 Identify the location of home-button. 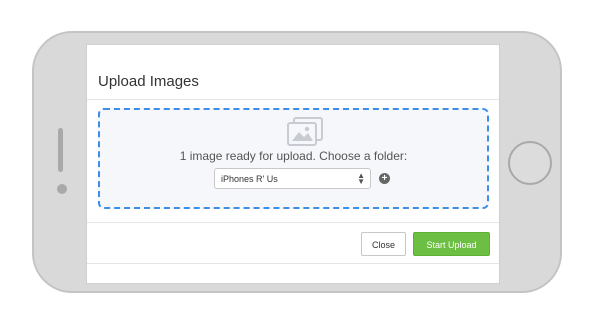
(530, 163).